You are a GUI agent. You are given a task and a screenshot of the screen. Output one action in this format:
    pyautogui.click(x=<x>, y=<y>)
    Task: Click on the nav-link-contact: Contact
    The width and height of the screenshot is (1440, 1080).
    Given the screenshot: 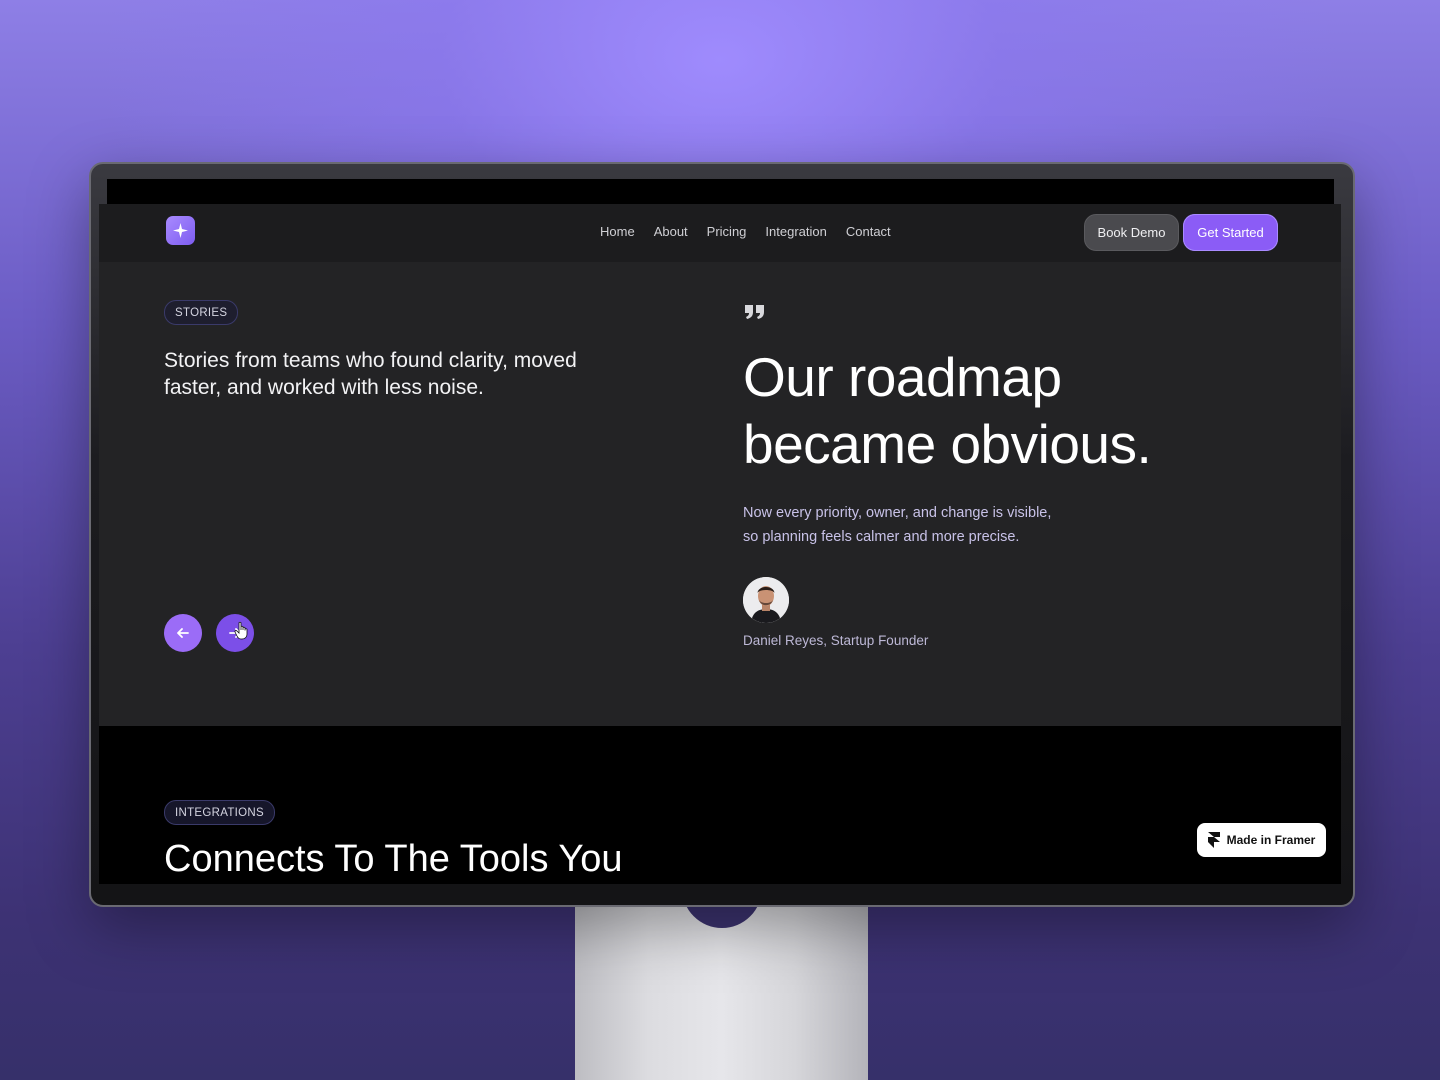 What is the action you would take?
    pyautogui.click(x=868, y=231)
    